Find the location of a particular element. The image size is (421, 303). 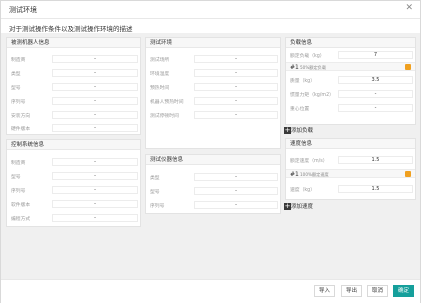

add-load-button: +添加负载 is located at coordinates (298, 130).